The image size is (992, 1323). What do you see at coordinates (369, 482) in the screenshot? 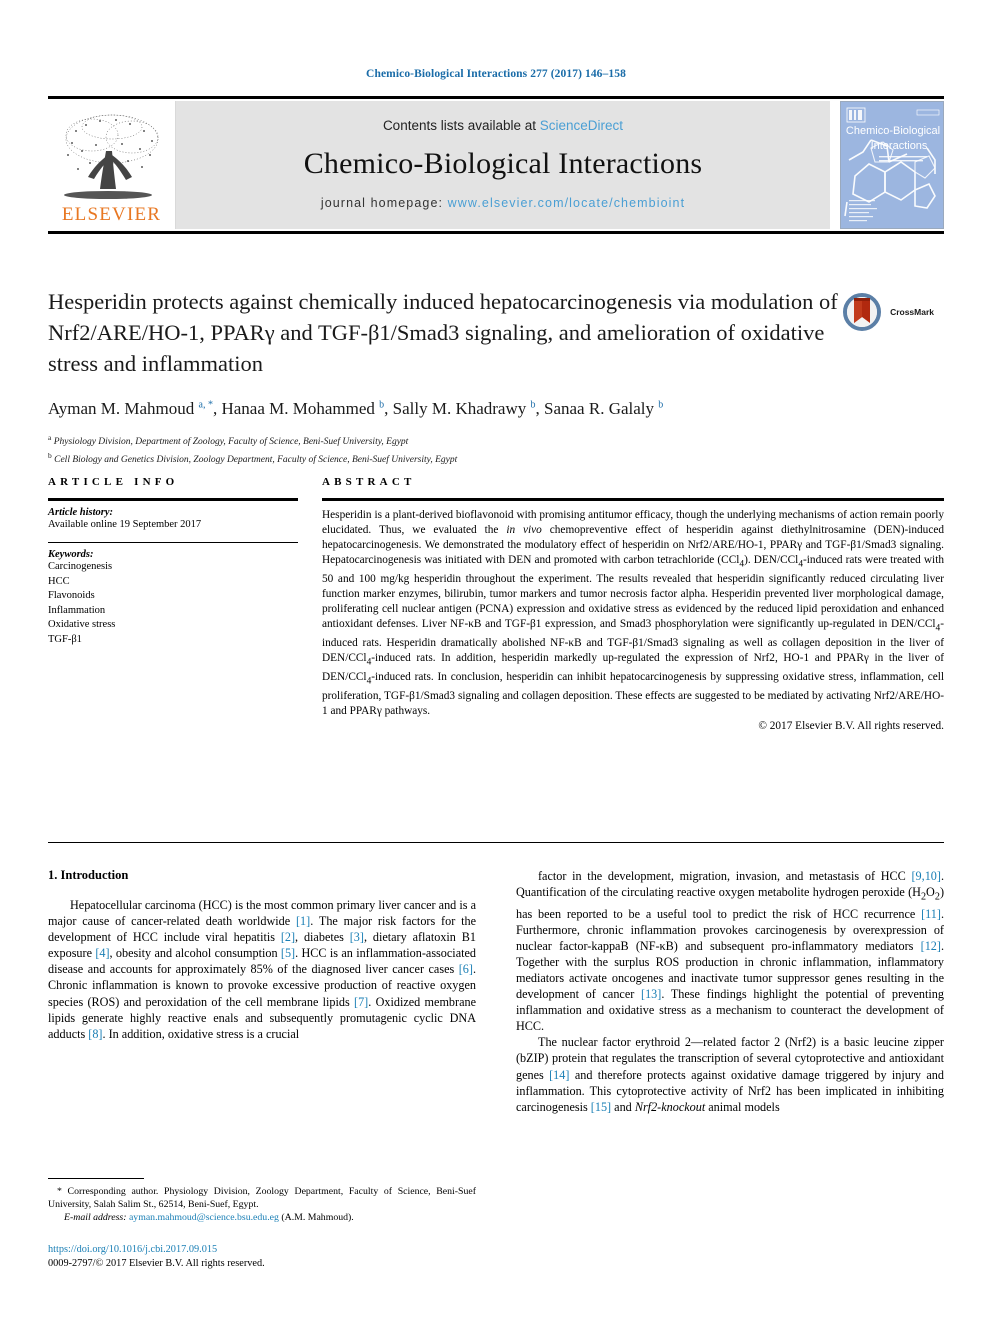
I see `abstract-heading-text: ABSTRACT` at bounding box center [369, 482].